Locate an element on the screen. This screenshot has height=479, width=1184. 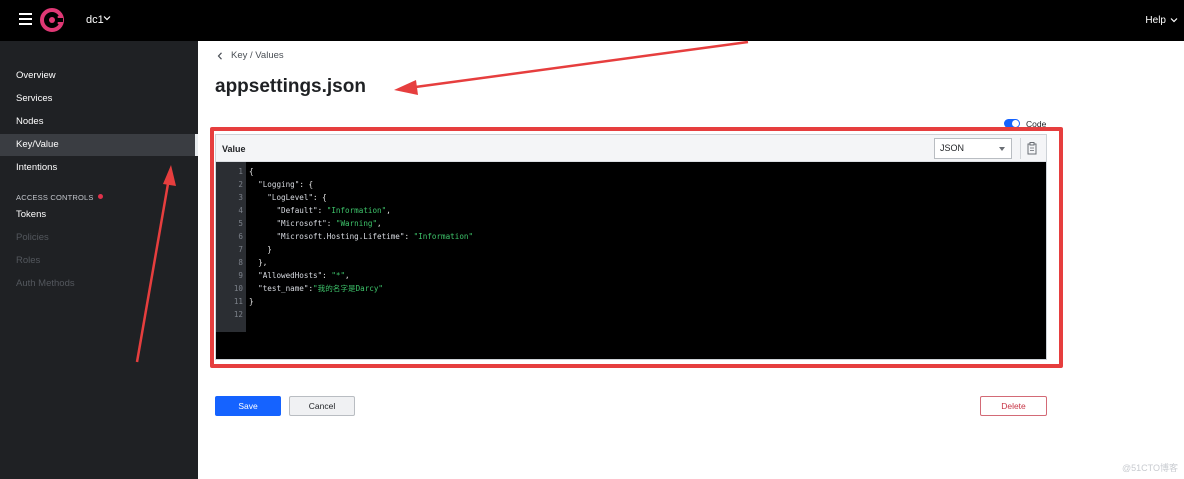
sidebar-item-intentions: Intentions is located at coordinates (99, 168).